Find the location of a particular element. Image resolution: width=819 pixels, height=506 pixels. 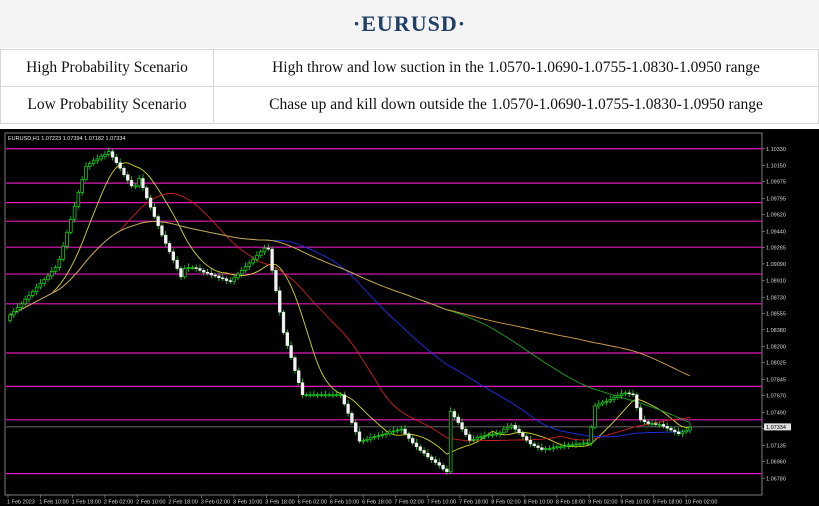

scenario-label: High Probability Scenario is located at coordinates (107, 68).